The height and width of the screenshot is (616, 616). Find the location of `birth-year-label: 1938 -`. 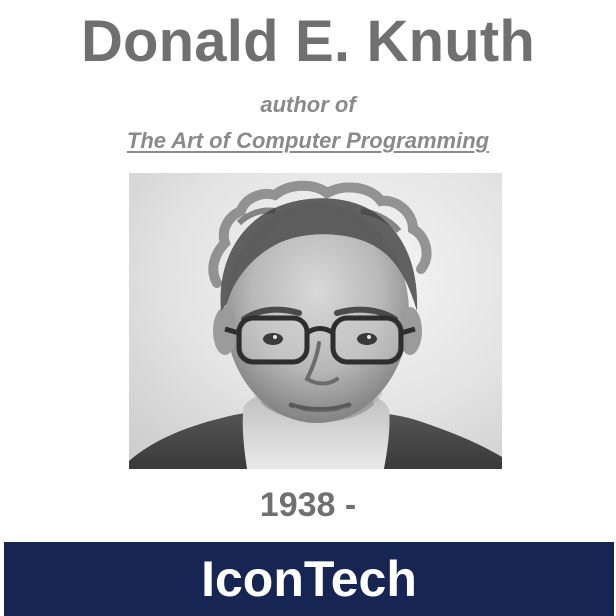

birth-year-label: 1938 - is located at coordinates (308, 505).